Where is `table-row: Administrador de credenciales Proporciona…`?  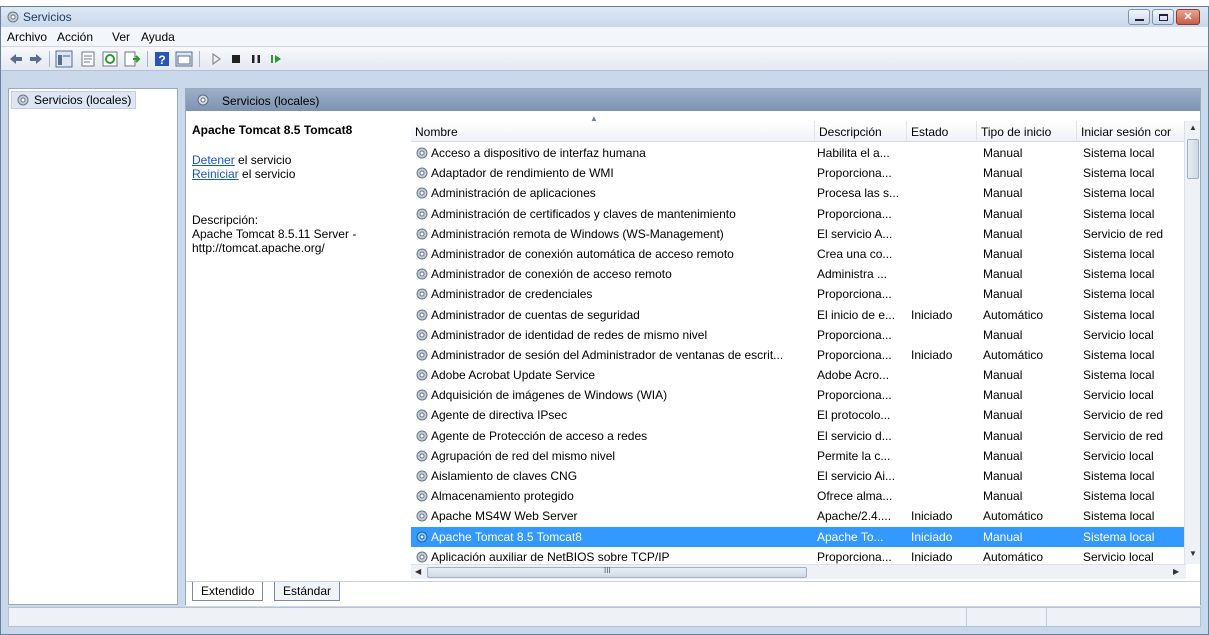
table-row: Administrador de credenciales Proporciona… is located at coordinates (798, 294).